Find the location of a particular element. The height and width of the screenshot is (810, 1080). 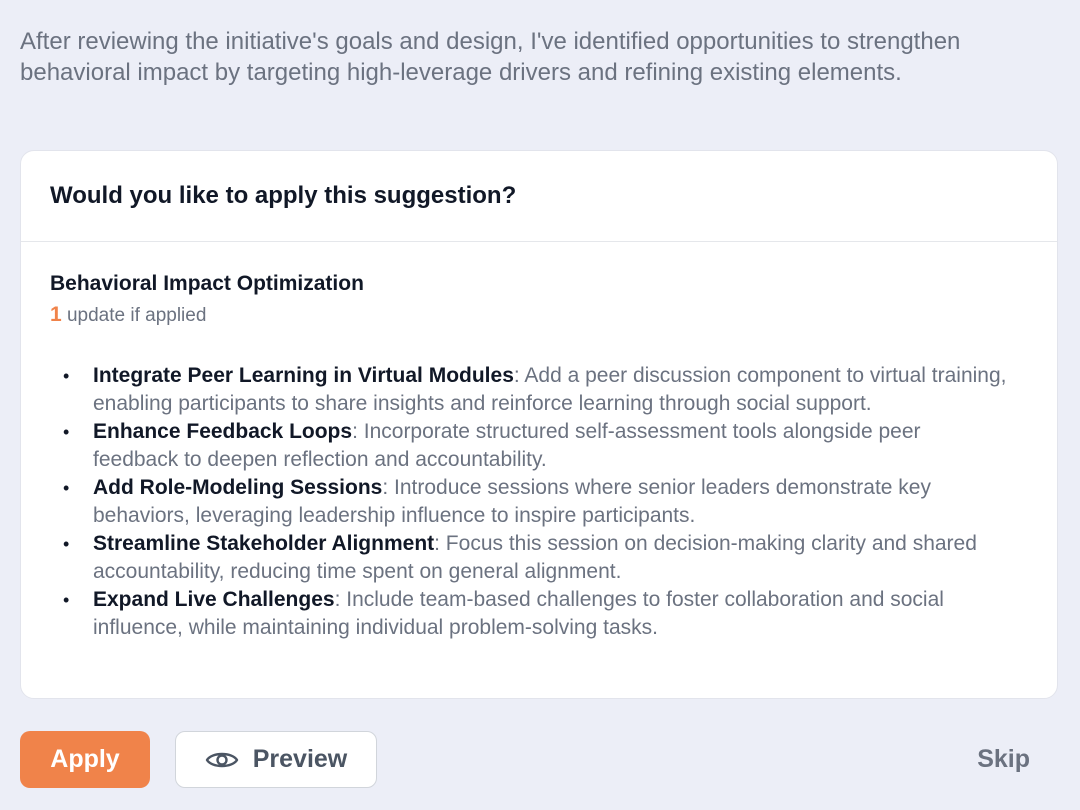

card-header: Would you like to apply this suggestion? is located at coordinates (539, 196).